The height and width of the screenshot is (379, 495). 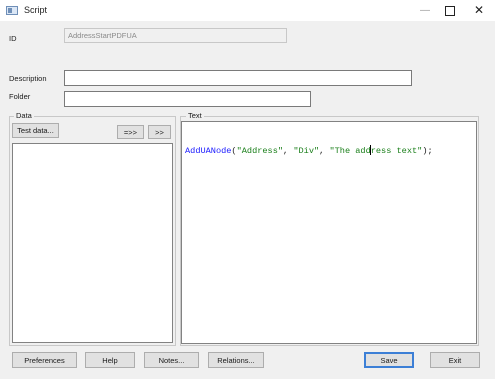 What do you see at coordinates (175, 35) in the screenshot?
I see `id-field: AddressStartPDFUA` at bounding box center [175, 35].